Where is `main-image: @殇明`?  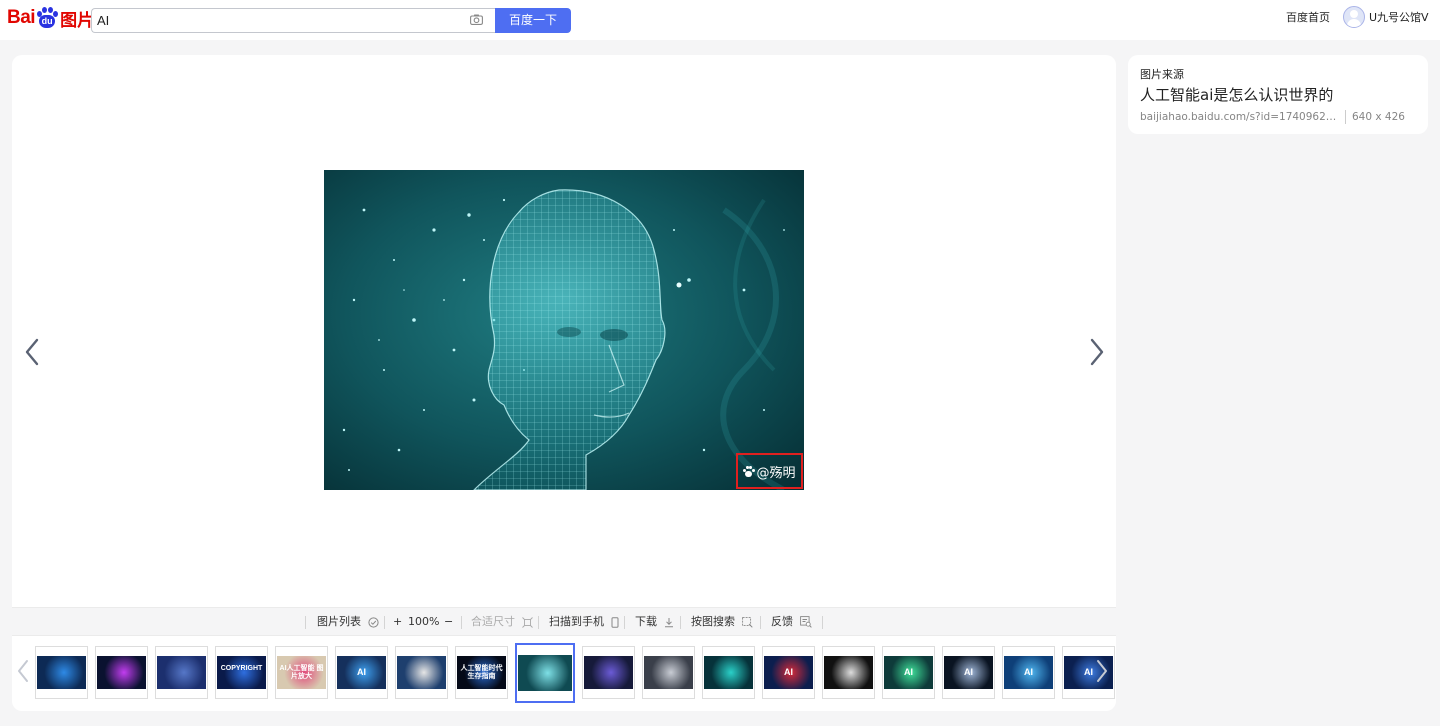
main-image: @殇明 is located at coordinates (564, 330).